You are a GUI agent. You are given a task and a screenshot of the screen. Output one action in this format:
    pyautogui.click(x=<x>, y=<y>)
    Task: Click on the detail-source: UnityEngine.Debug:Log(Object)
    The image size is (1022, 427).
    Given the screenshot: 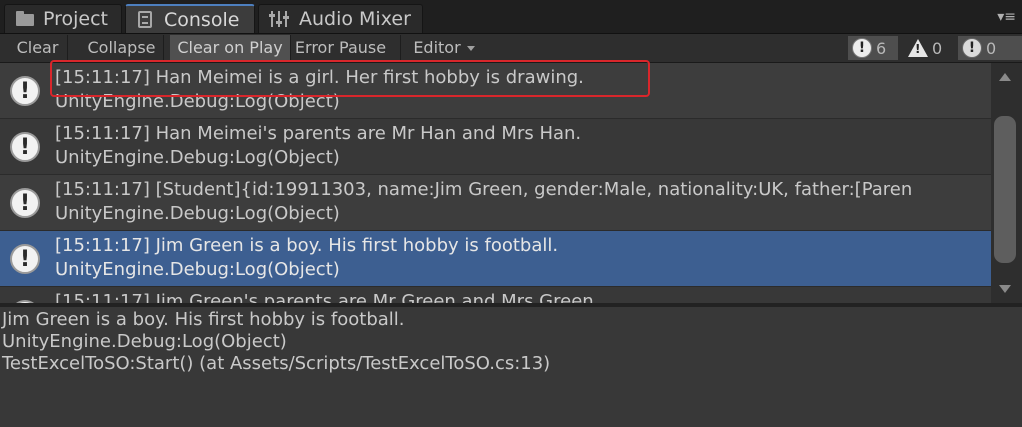 What is the action you would take?
    pyautogui.click(x=144, y=341)
    